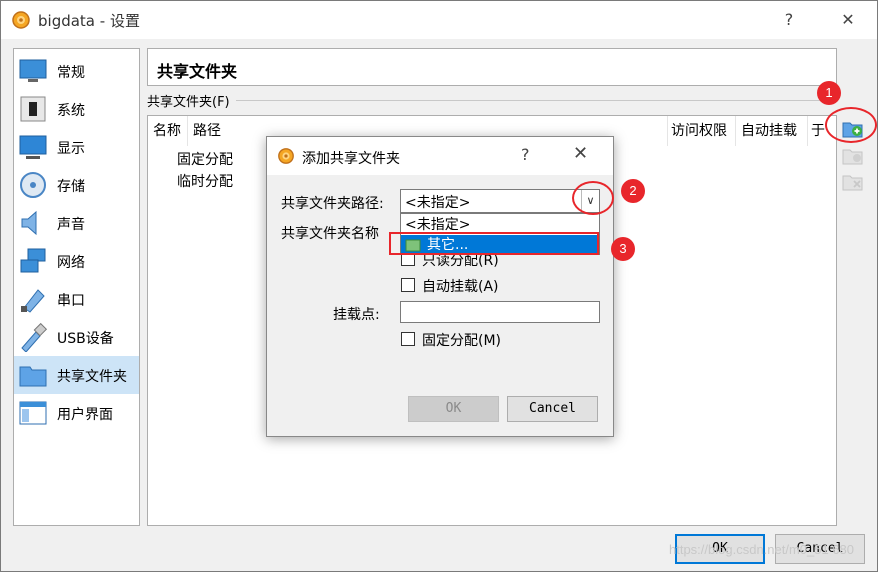  Describe the element at coordinates (853, 182) in the screenshot. I see `remove-shared-folder-icon` at that location.